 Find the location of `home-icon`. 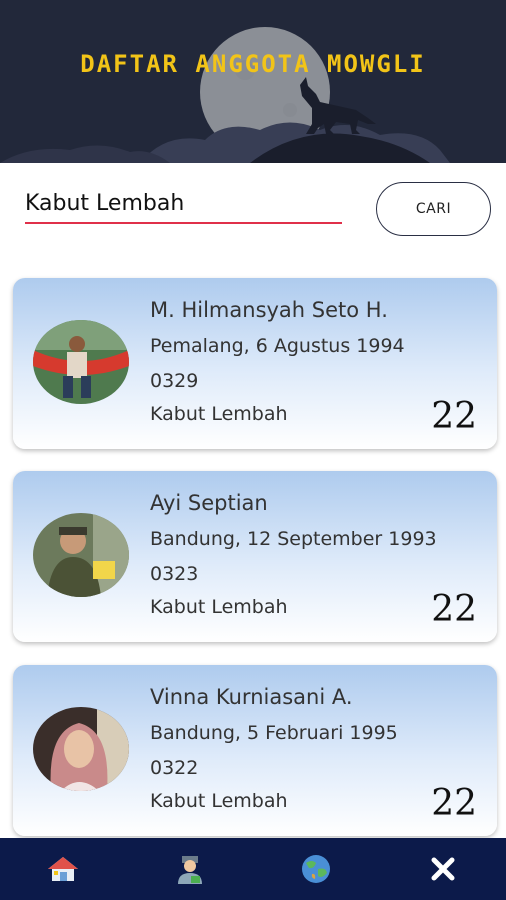

home-icon is located at coordinates (63, 869).